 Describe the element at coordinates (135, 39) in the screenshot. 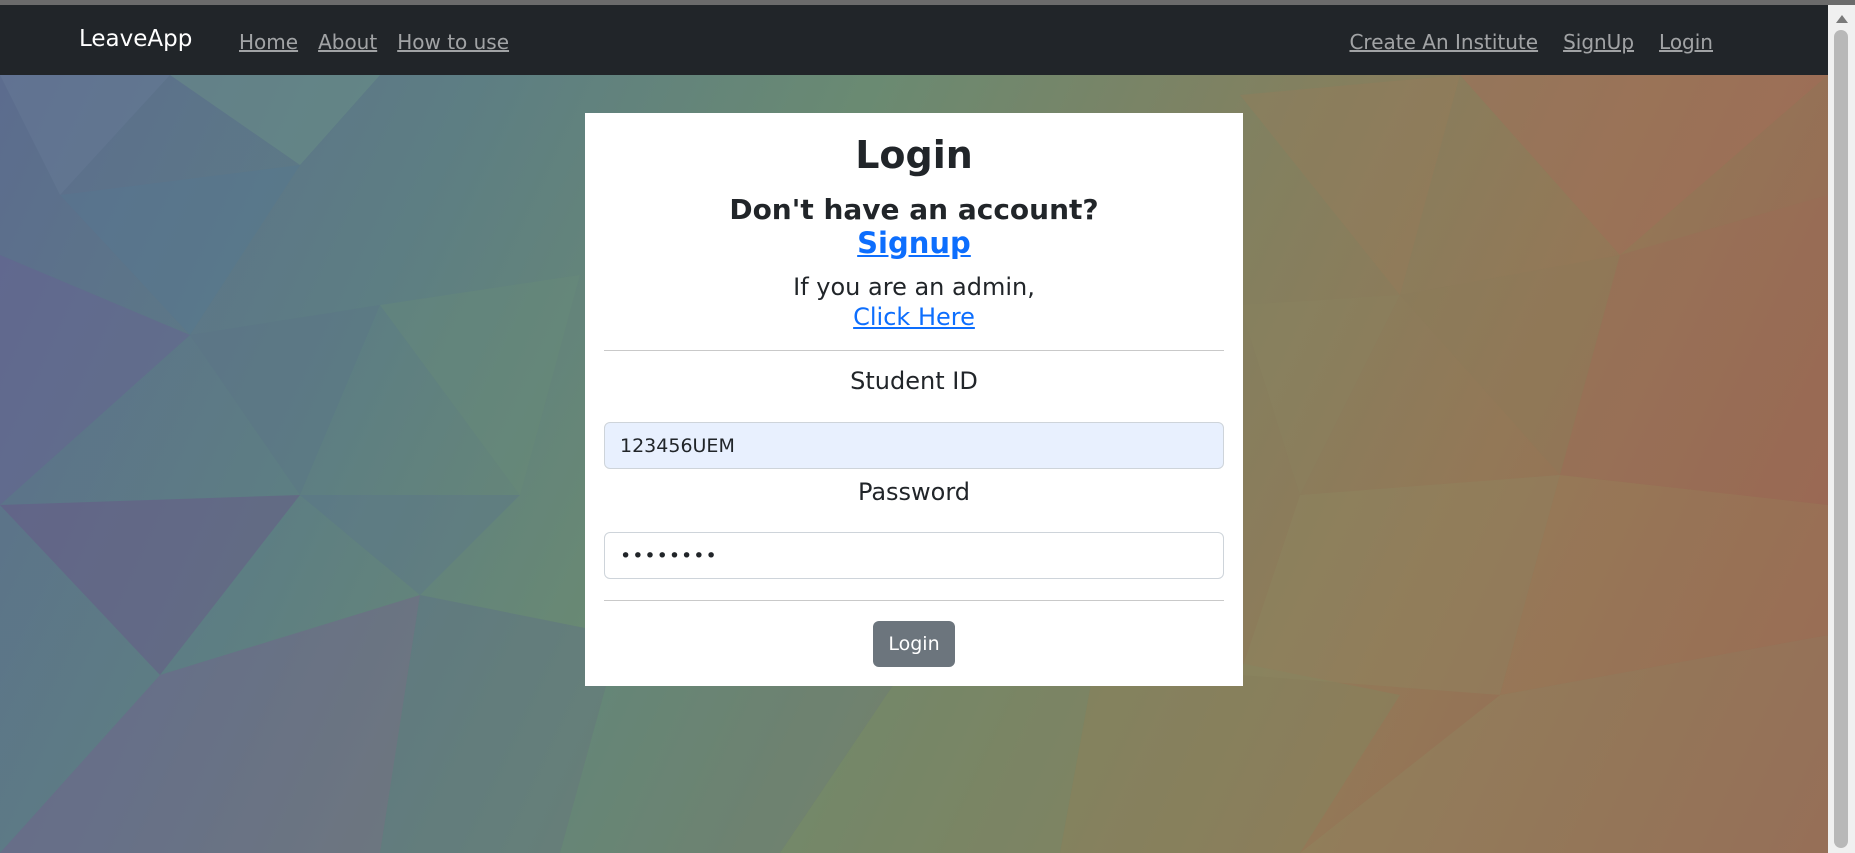

I see `brand-logo: LeaveApp` at that location.